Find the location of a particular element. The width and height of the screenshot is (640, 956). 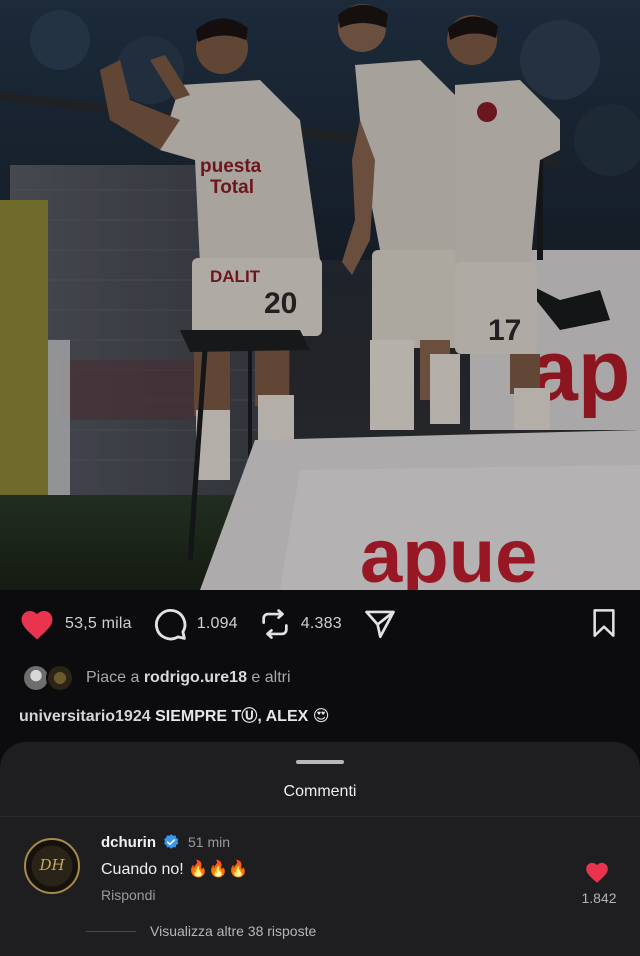

comment-header: dchurin 51 min is located at coordinates (165, 842).